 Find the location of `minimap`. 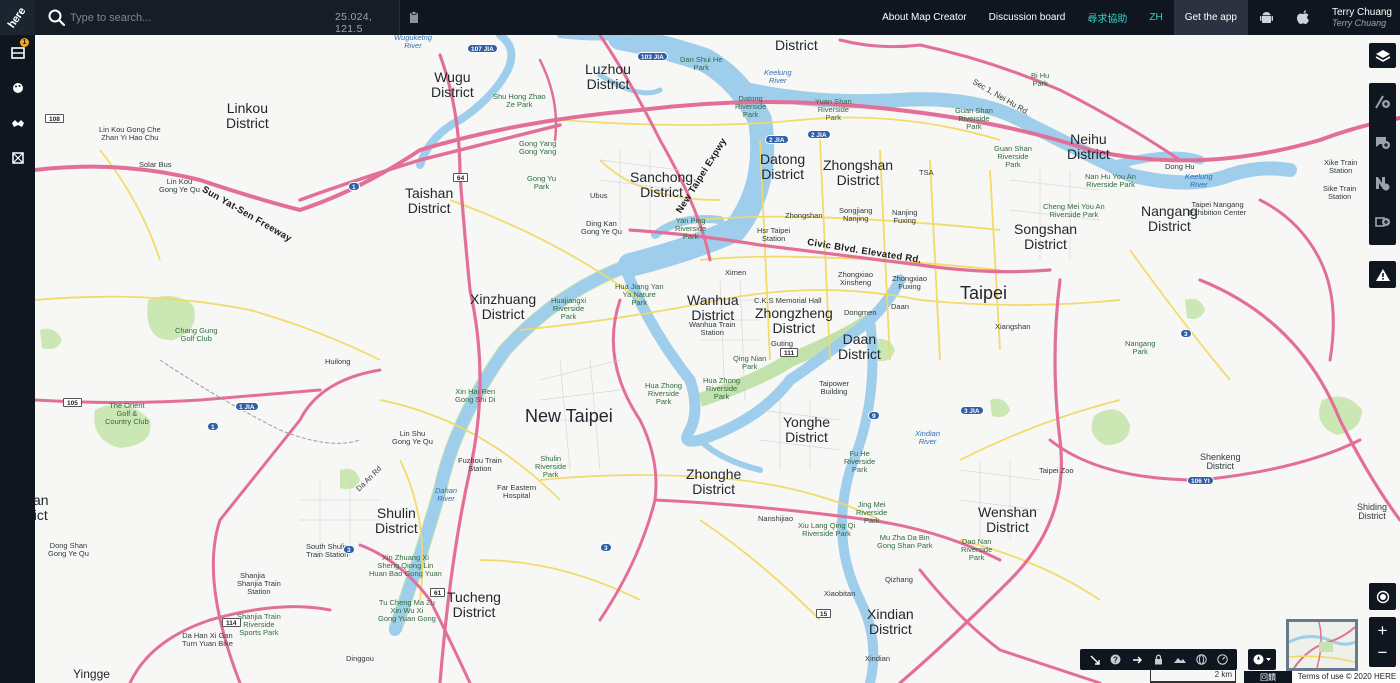

minimap is located at coordinates (1322, 645).